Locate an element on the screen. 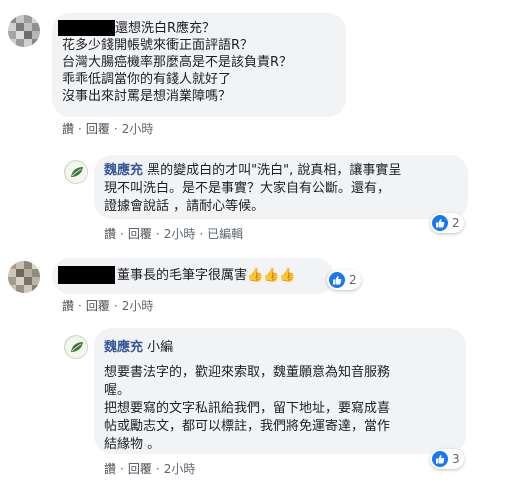 The height and width of the screenshot is (487, 510). comment-text-line: 花多少錢開帳號來衝正面評語R？ is located at coordinates (158, 45).